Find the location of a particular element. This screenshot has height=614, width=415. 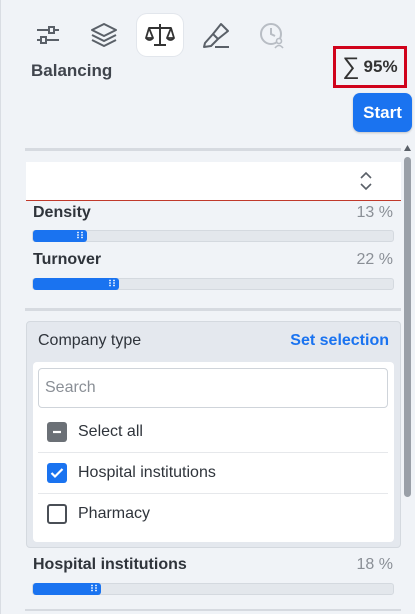

tool-history is located at coordinates (272, 35).